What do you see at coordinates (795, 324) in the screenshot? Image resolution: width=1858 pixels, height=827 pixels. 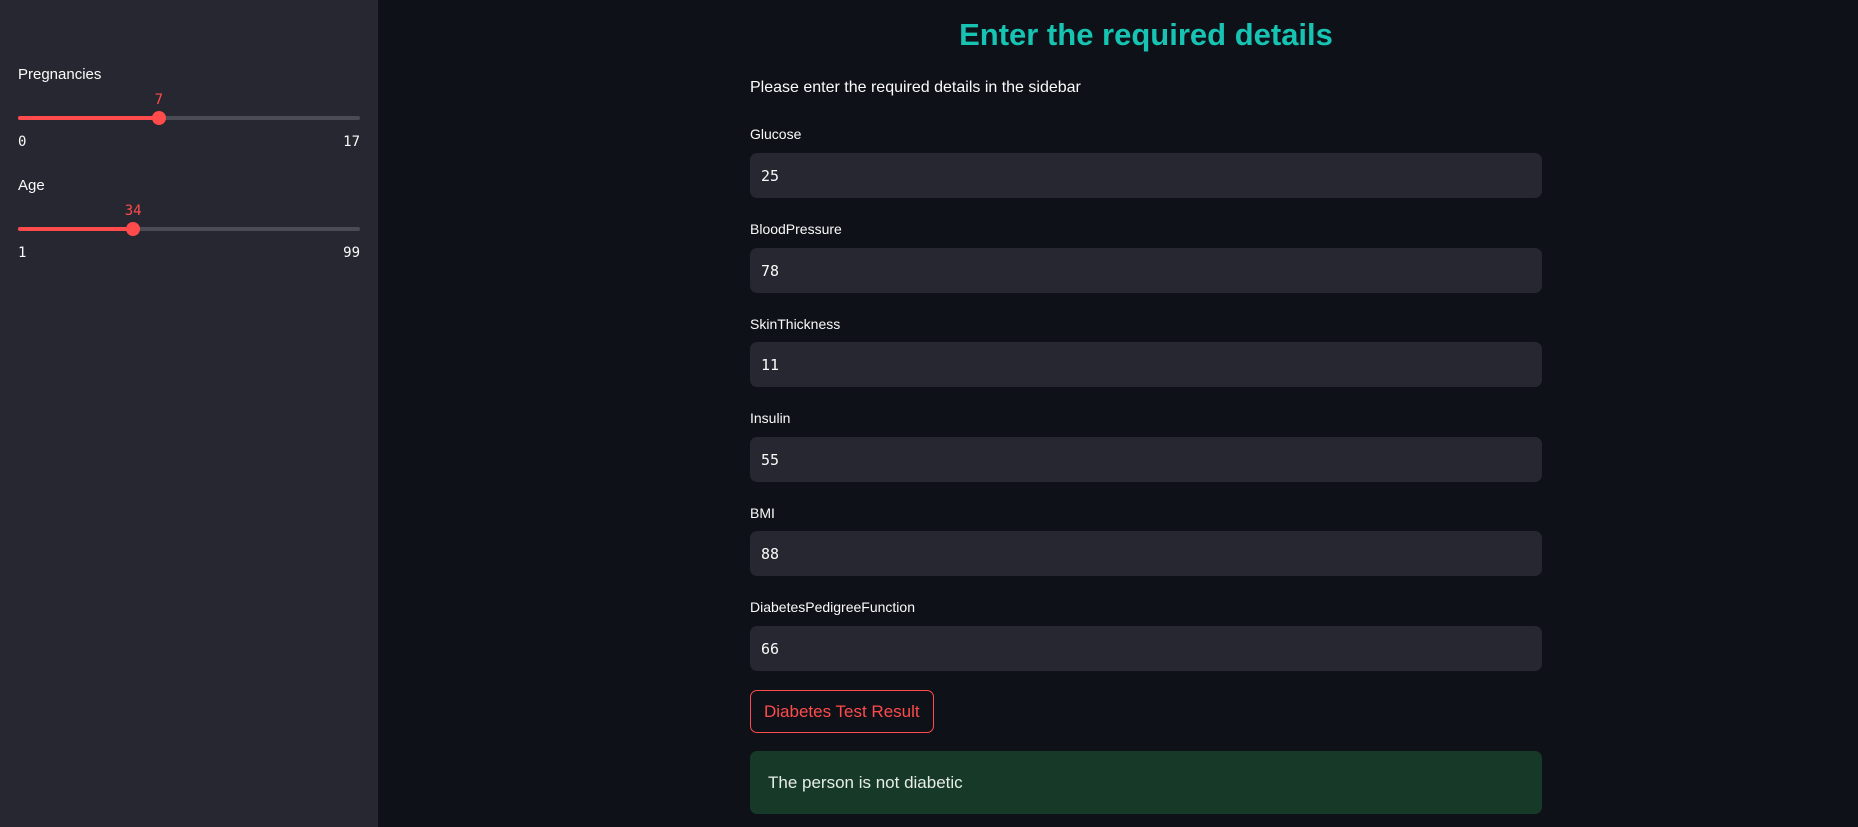 I see `field-label-skinthickness: SkinThickness` at bounding box center [795, 324].